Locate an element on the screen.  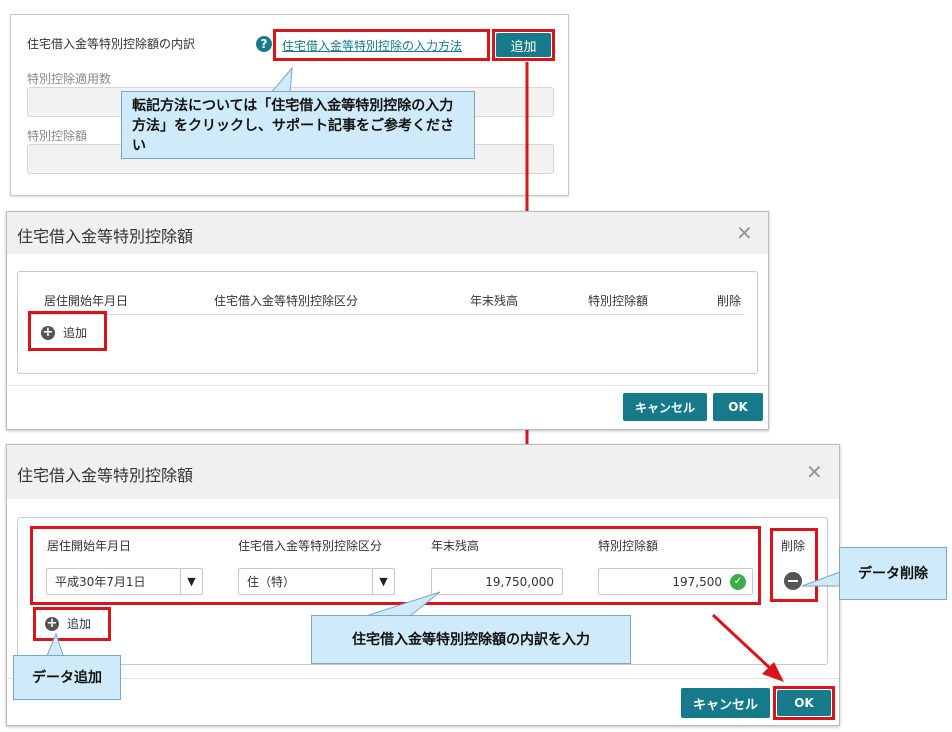
input-callout-text: 住宅借入金等特別控除額の内訳を入力 is located at coordinates (471, 639).